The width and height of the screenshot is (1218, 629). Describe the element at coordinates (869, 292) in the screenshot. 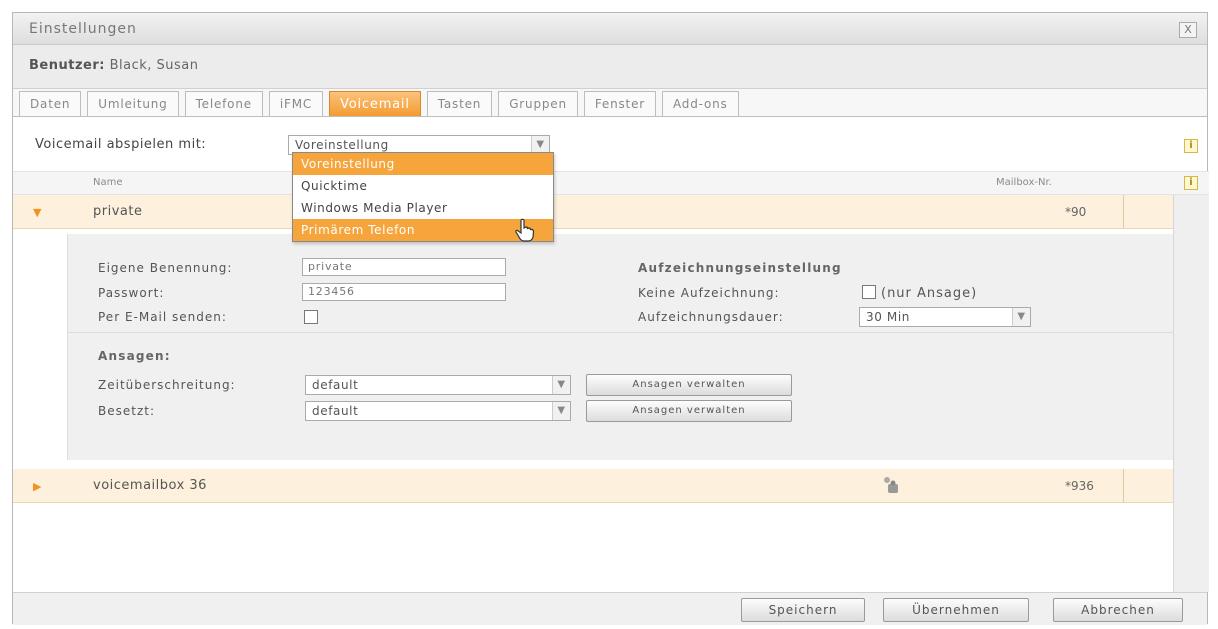

I see `no-recording-checkbox` at that location.